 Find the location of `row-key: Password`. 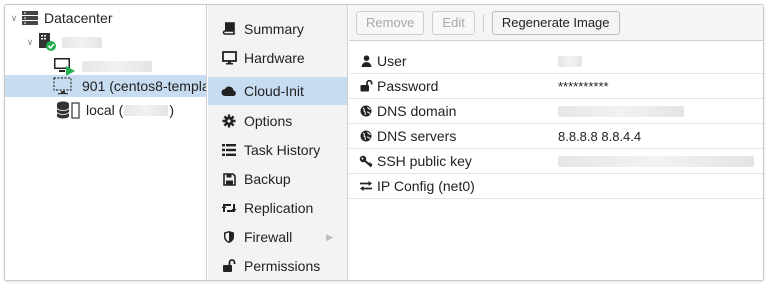

row-key: Password is located at coordinates (408, 86).